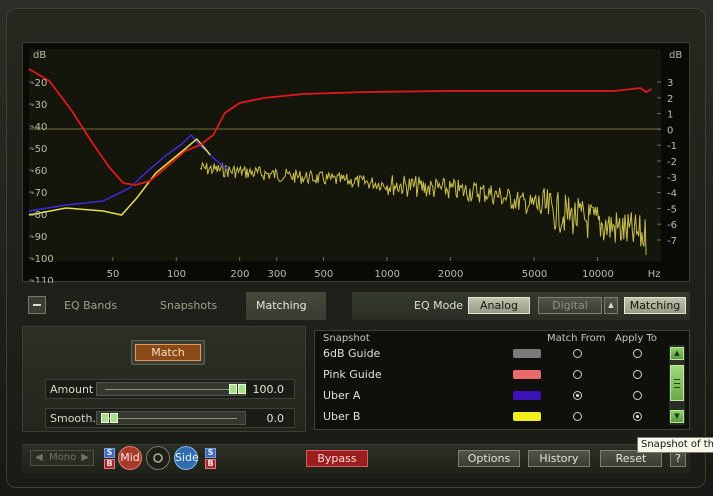  Describe the element at coordinates (675, 55) in the screenshot. I see `right-unit-label: dB` at that location.